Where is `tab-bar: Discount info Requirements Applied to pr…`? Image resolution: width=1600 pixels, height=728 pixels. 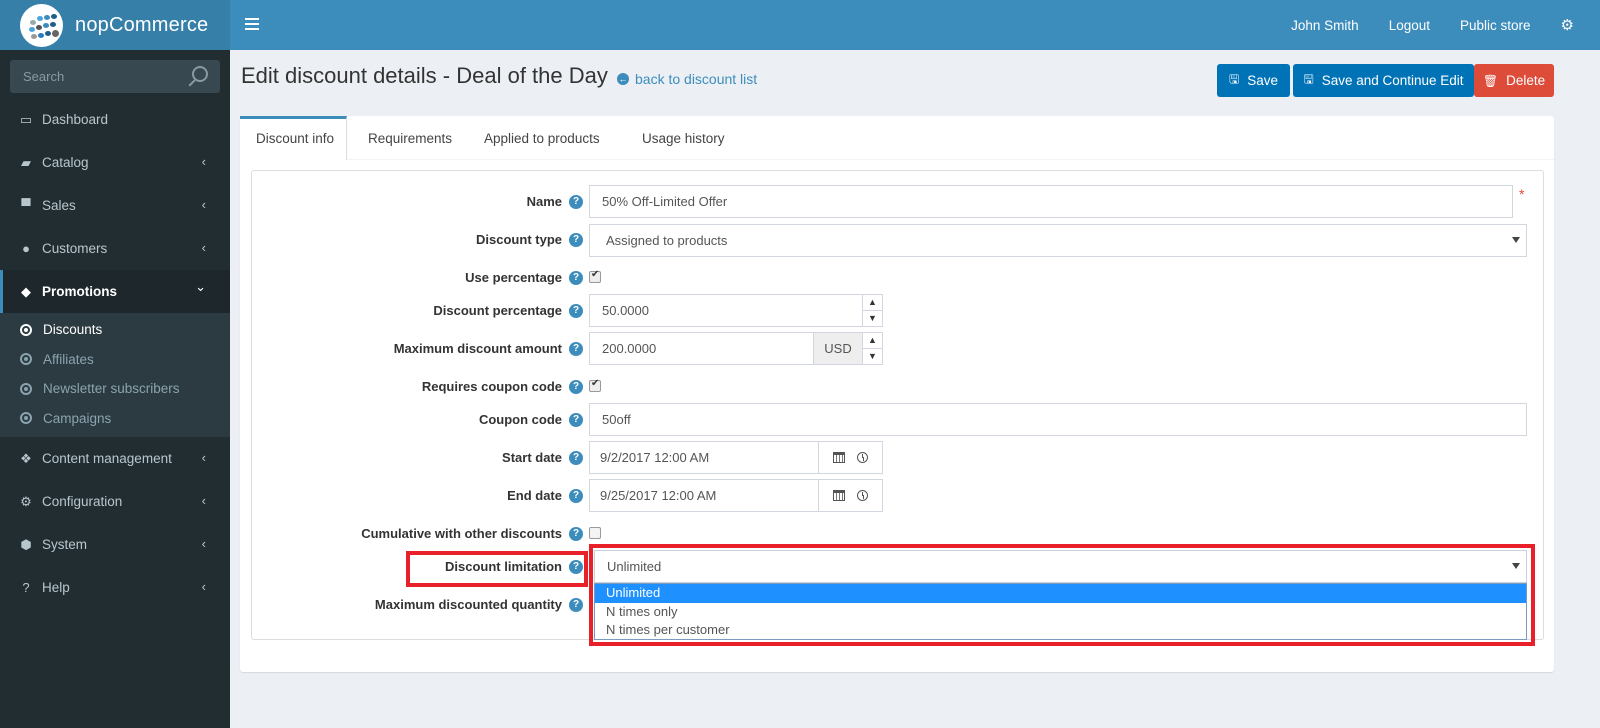
tab-bar: Discount info Requirements Applied to pr… is located at coordinates (897, 138).